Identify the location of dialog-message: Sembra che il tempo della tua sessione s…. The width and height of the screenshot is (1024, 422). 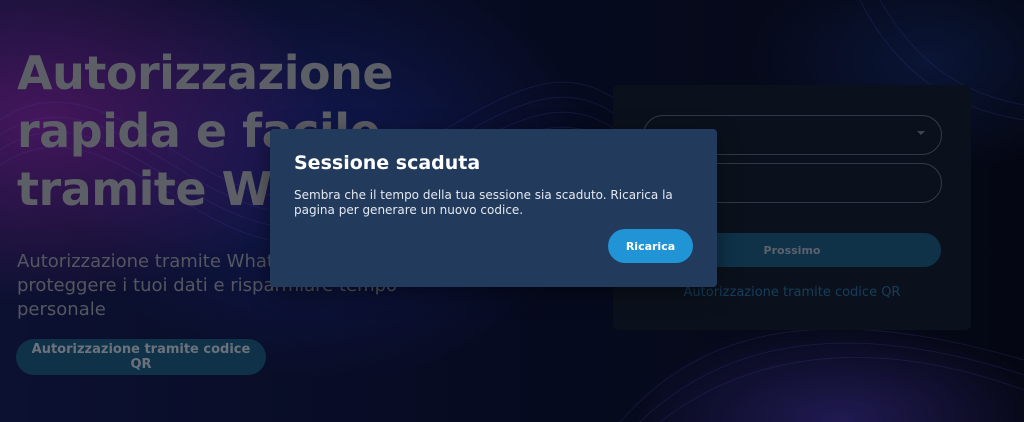
(494, 203).